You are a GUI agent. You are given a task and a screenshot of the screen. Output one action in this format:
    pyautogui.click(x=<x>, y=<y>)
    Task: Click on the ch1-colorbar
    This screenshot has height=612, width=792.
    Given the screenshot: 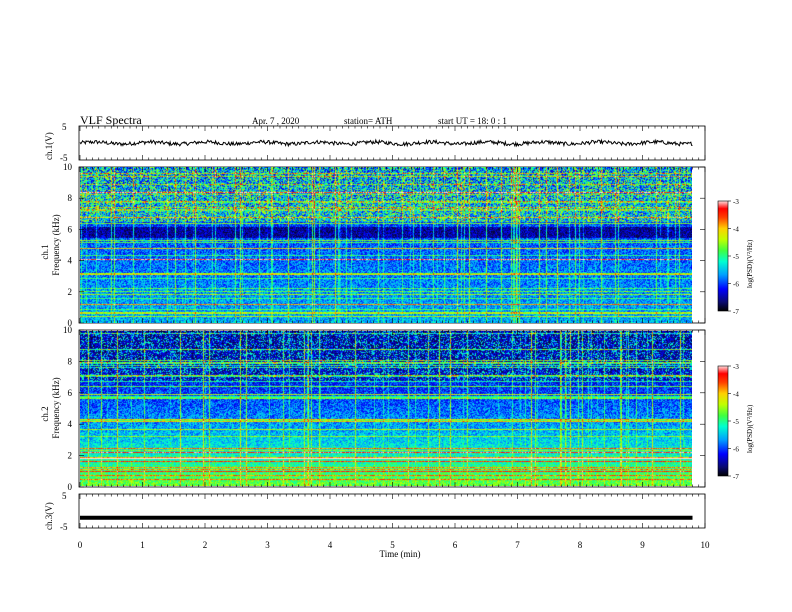 What is the action you would take?
    pyautogui.click(x=723, y=256)
    